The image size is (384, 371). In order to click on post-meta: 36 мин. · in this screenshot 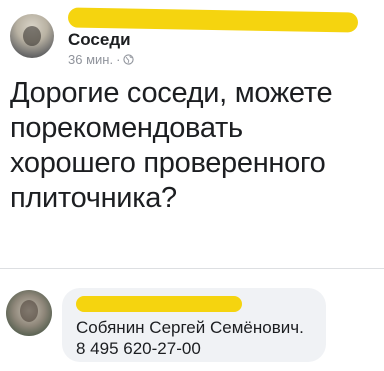, I will do `click(101, 59)`.